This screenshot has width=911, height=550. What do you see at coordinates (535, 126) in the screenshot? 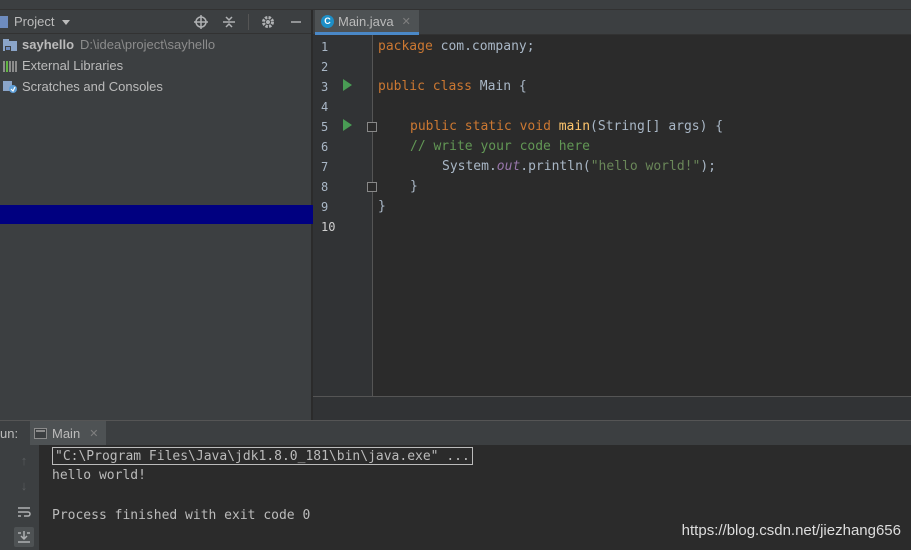
I see `keyword: void` at bounding box center [535, 126].